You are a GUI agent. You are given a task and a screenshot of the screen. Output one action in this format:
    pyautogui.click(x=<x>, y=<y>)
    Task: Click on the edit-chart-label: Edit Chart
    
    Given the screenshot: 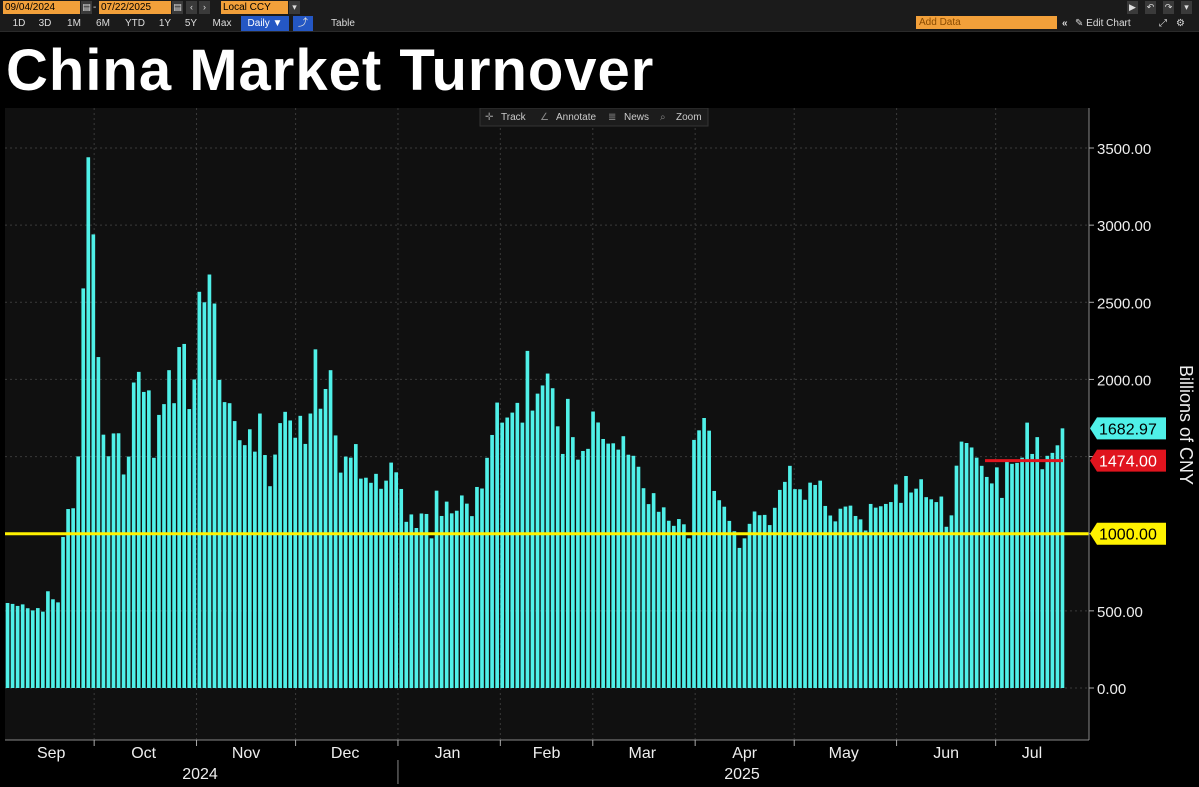 What is the action you would take?
    pyautogui.click(x=1108, y=23)
    